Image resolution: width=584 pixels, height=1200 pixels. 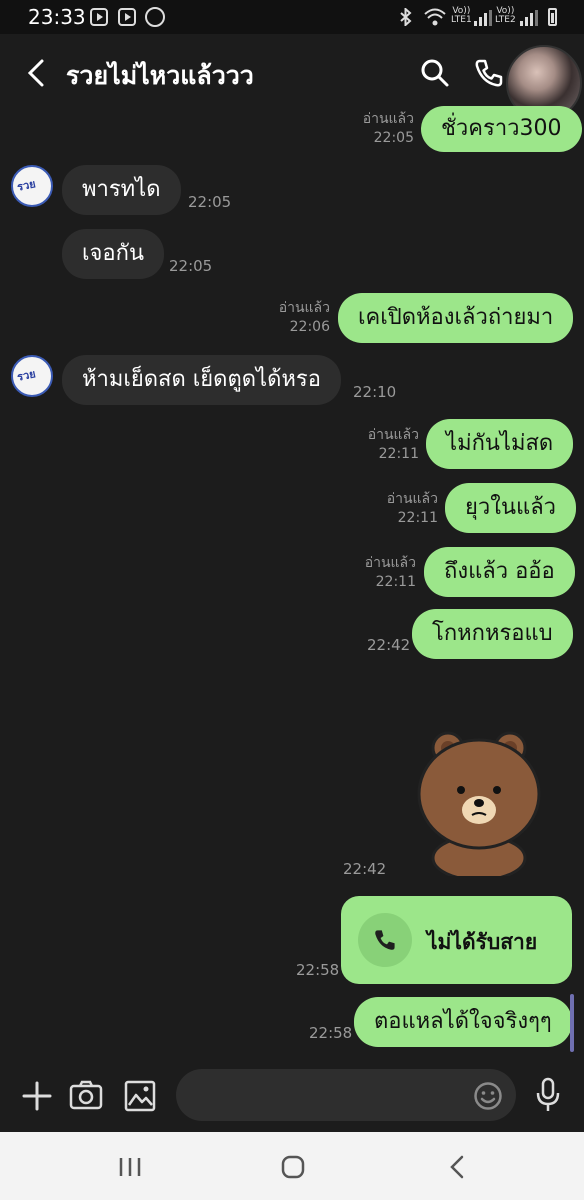 What do you see at coordinates (377, 129) in the screenshot?
I see `message-meta: อ่านแล้ว 22:05` at bounding box center [377, 129].